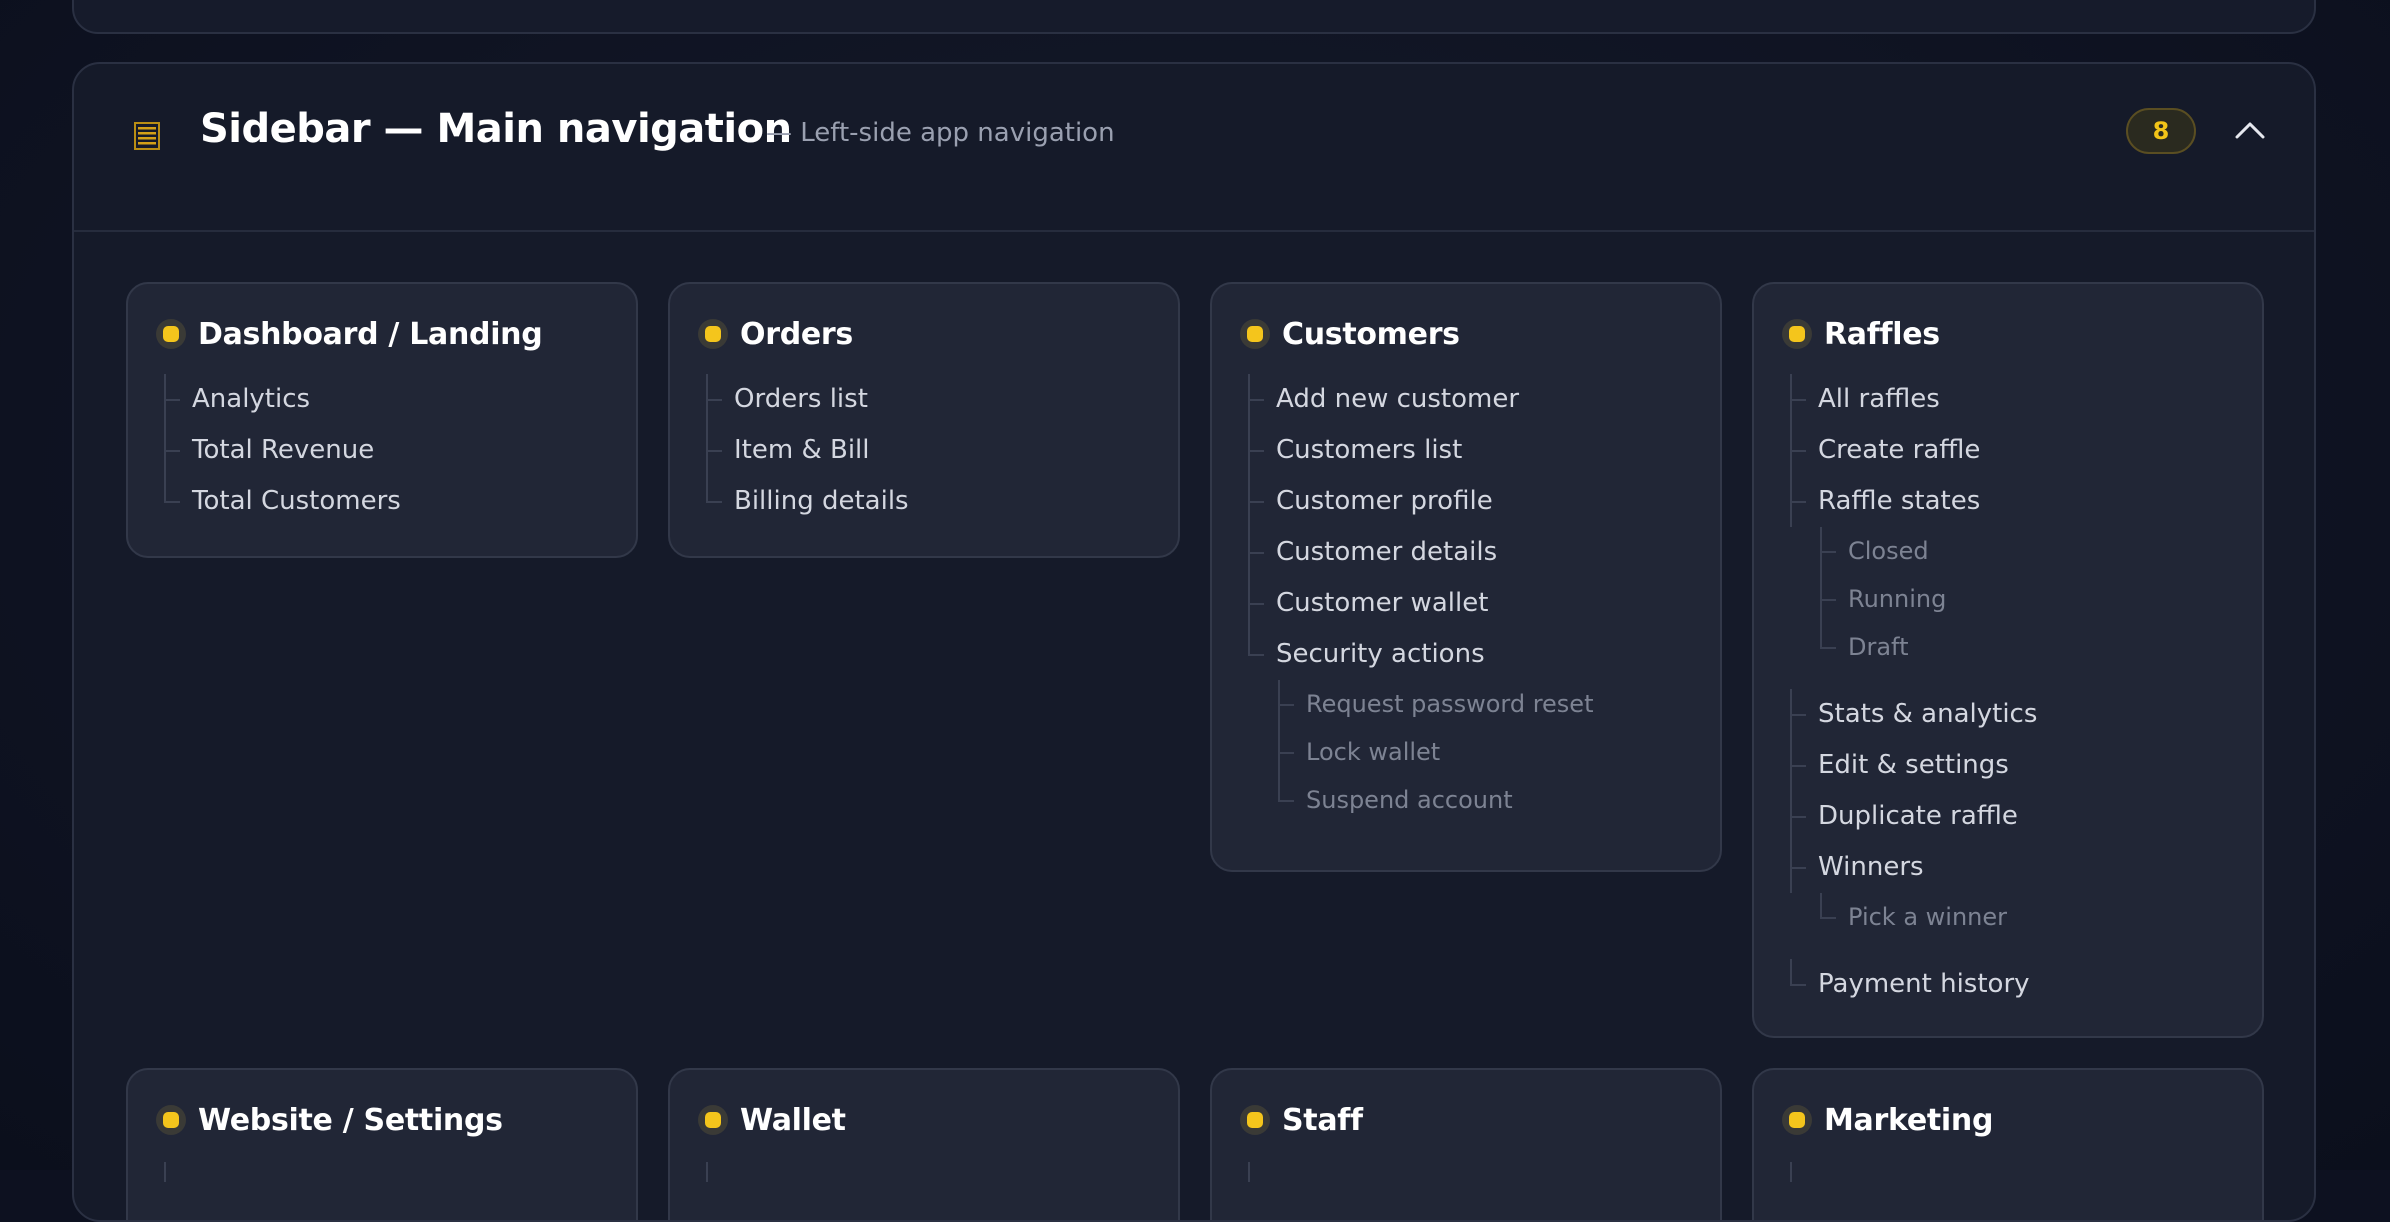  I want to click on nav-item-duplicate-raffle: Duplicate raffle, so click(2016, 816).